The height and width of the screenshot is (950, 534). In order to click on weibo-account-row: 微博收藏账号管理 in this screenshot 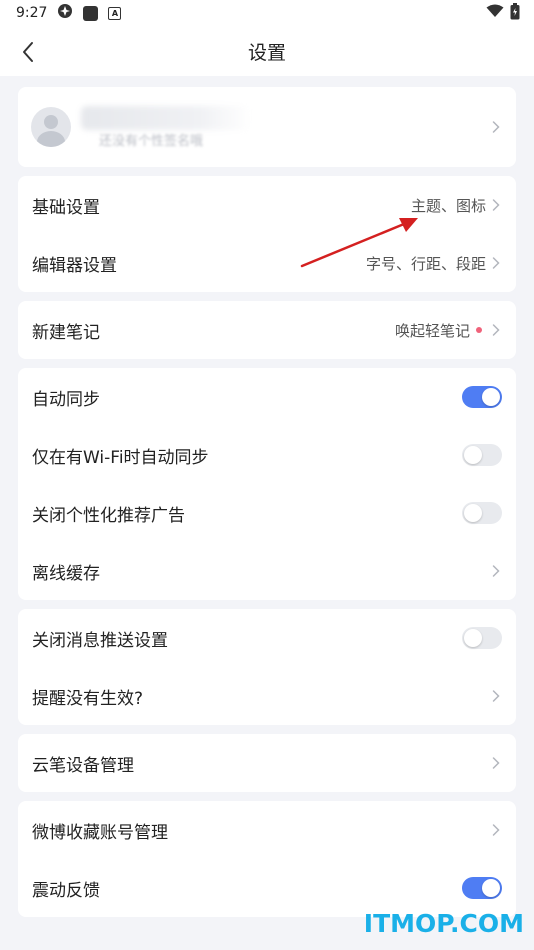, I will do `click(267, 830)`.